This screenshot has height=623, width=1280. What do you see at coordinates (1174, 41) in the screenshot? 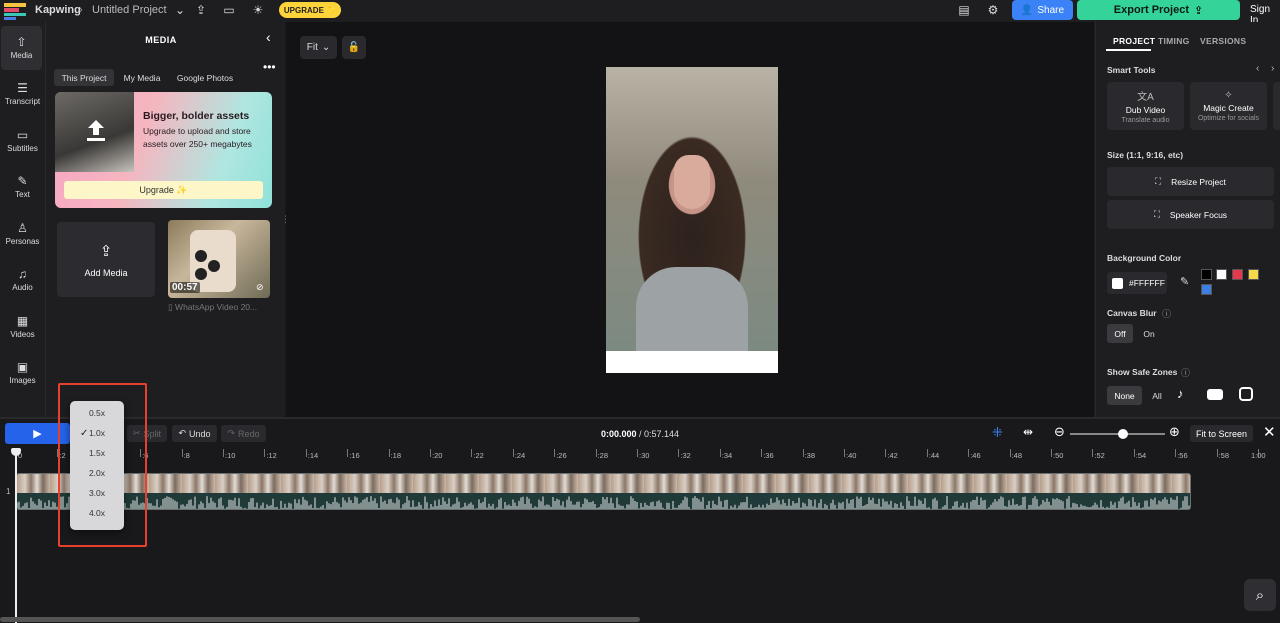
I see `tab-timing: TIMING` at bounding box center [1174, 41].